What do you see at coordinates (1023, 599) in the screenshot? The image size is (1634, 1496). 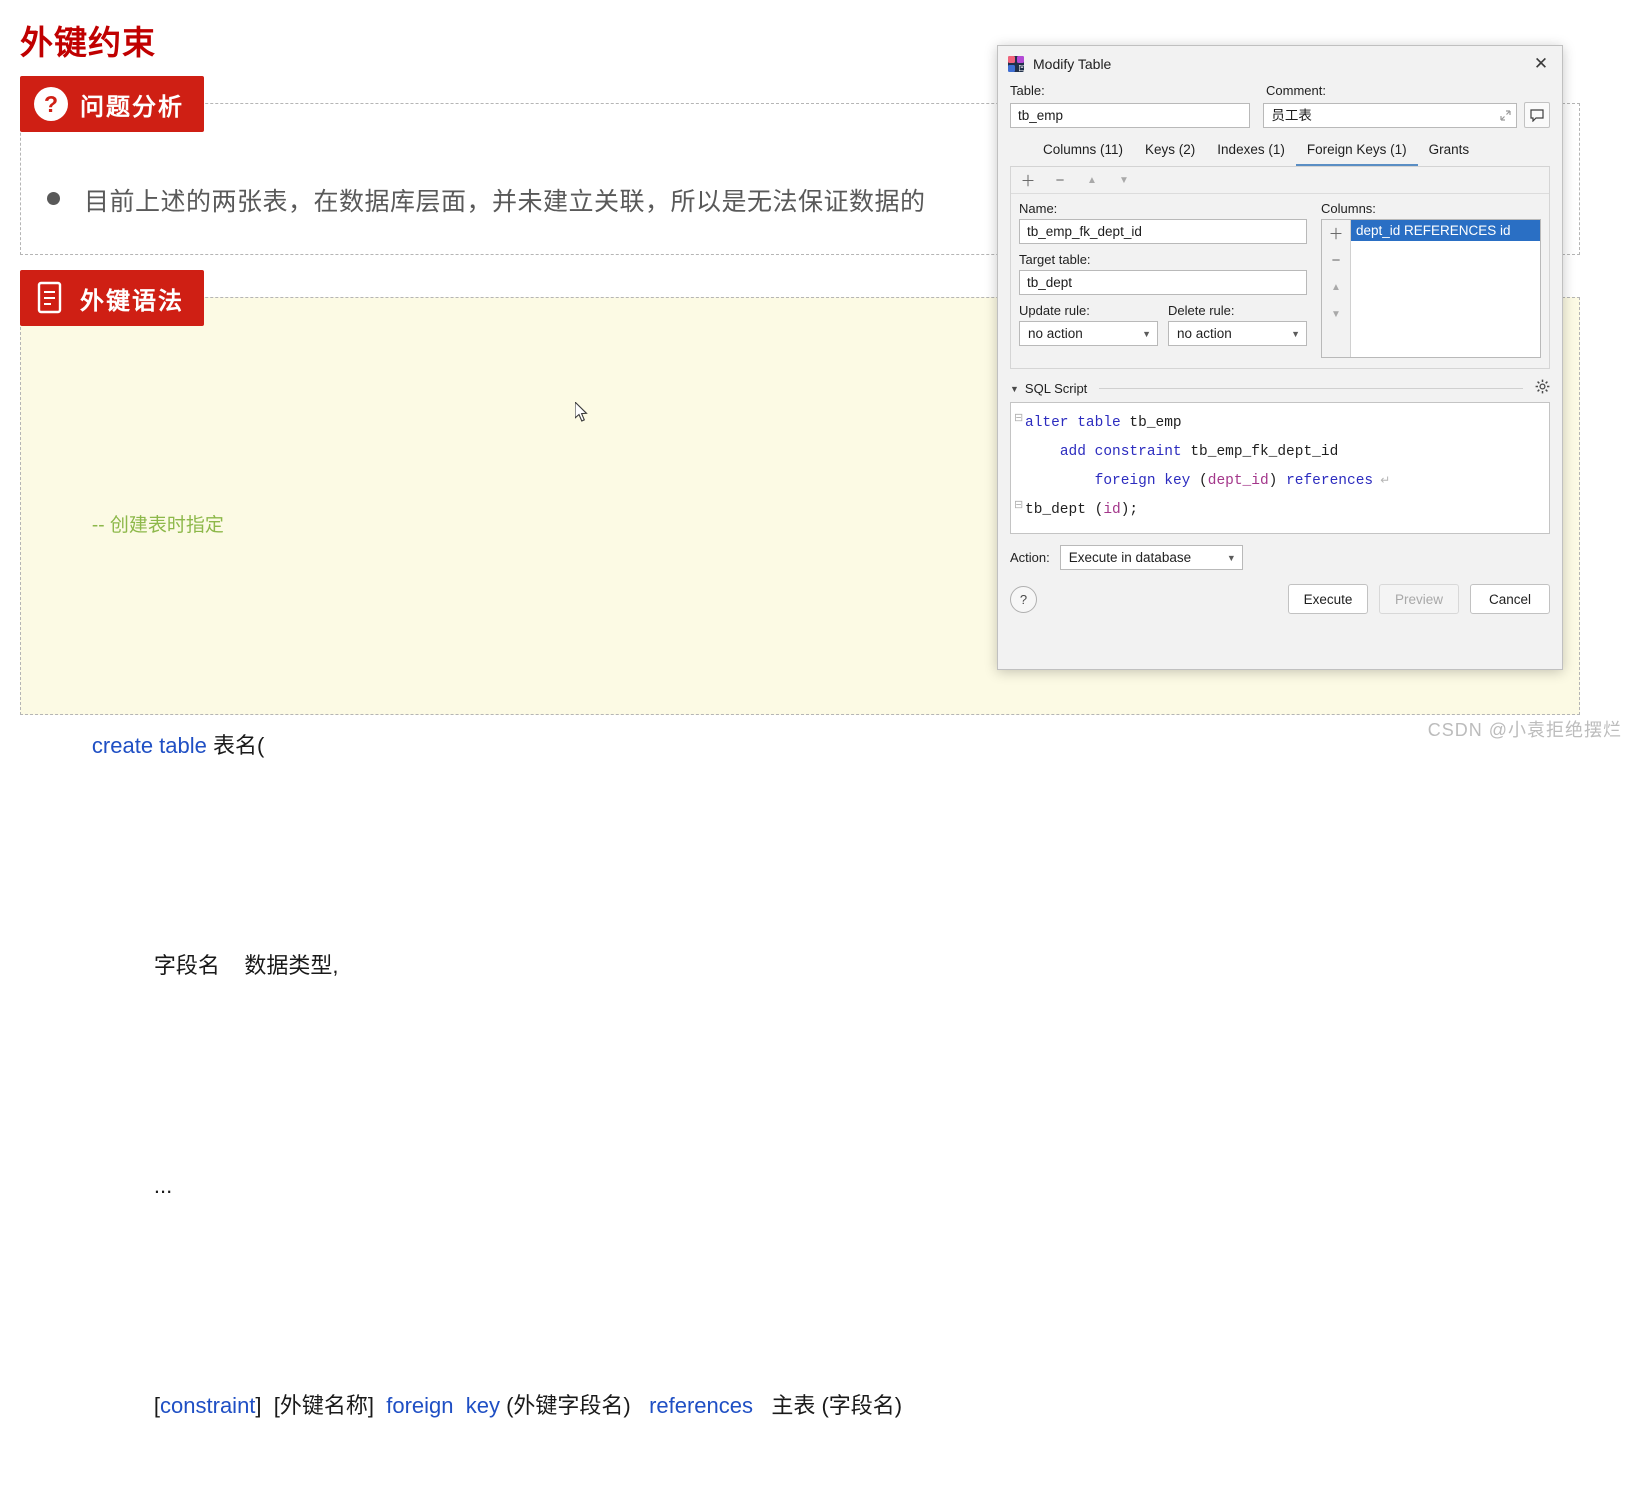 I see `help-button: ?` at bounding box center [1023, 599].